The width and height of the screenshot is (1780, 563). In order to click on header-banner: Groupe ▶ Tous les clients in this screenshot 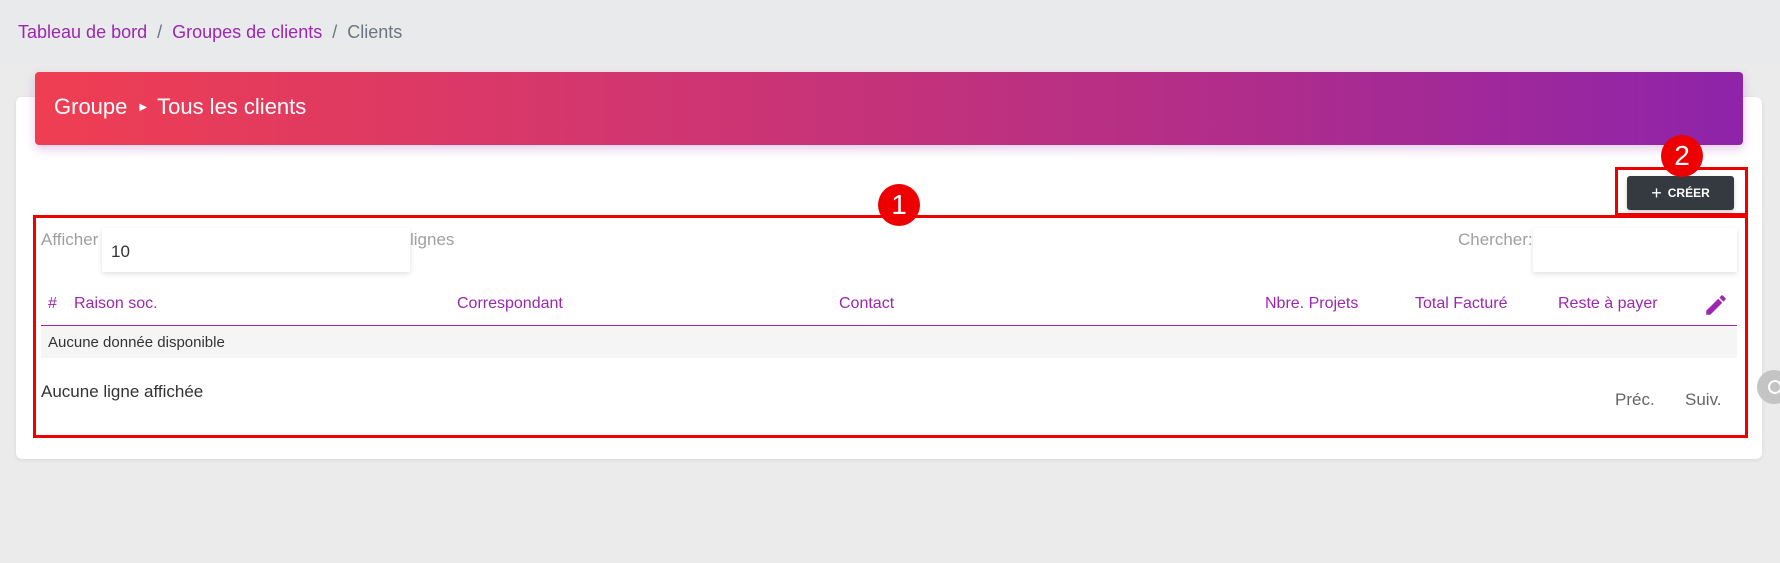, I will do `click(889, 108)`.